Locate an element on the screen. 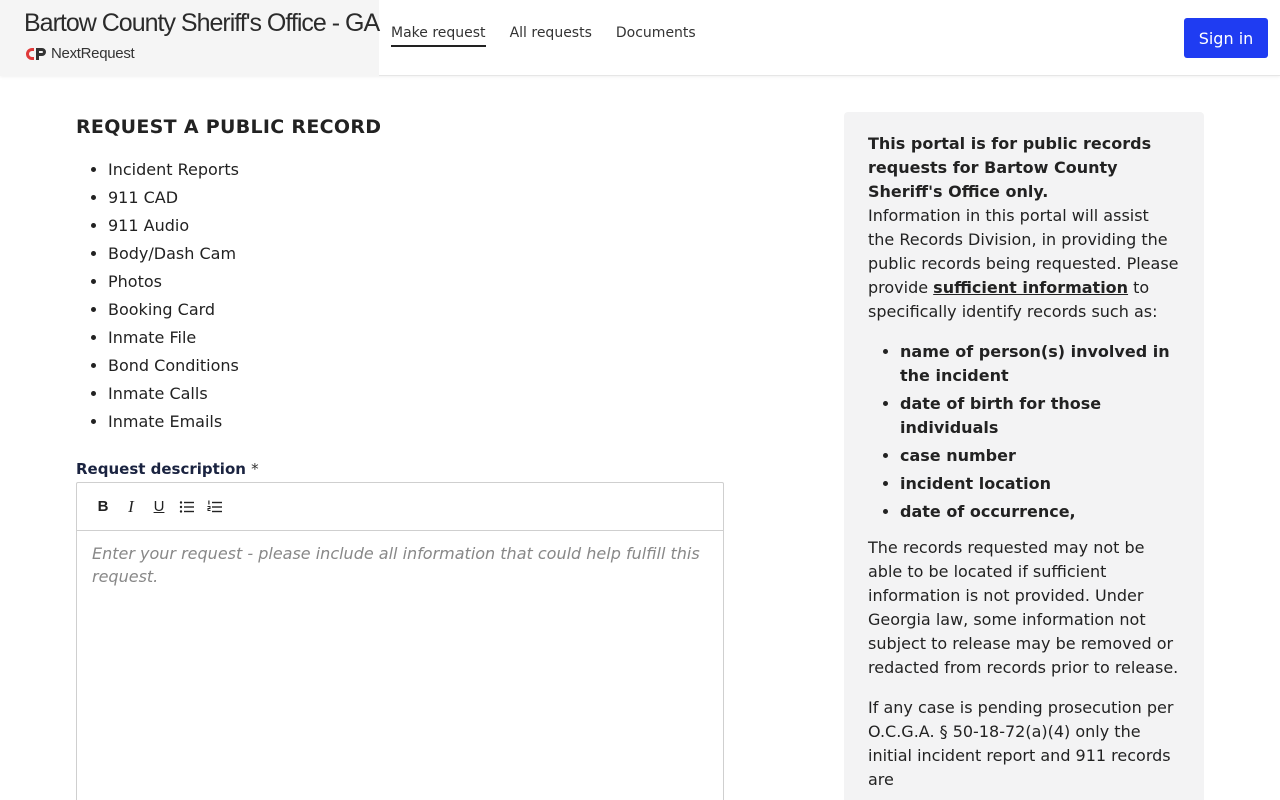 The height and width of the screenshot is (800, 1280). list-item: Inmate Emails is located at coordinates (416, 422).